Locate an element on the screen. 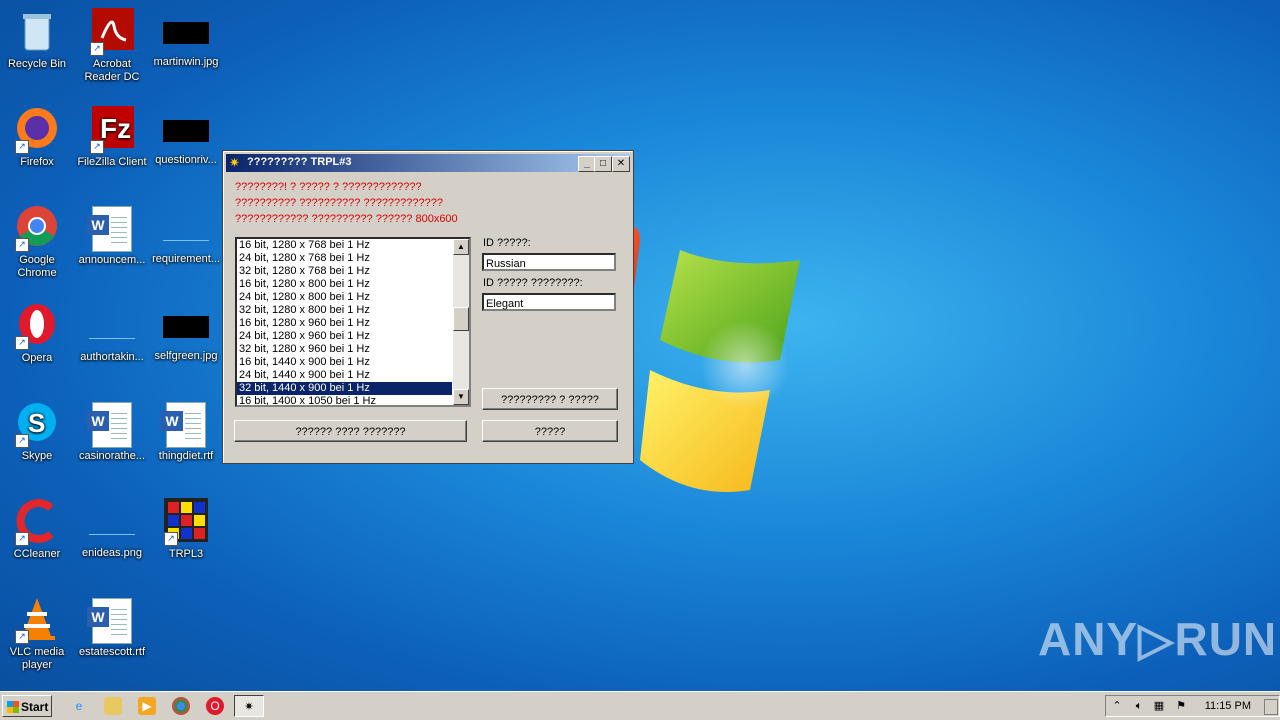 The width and height of the screenshot is (1280, 720). firefox-icon: ↗ is located at coordinates (37, 130).